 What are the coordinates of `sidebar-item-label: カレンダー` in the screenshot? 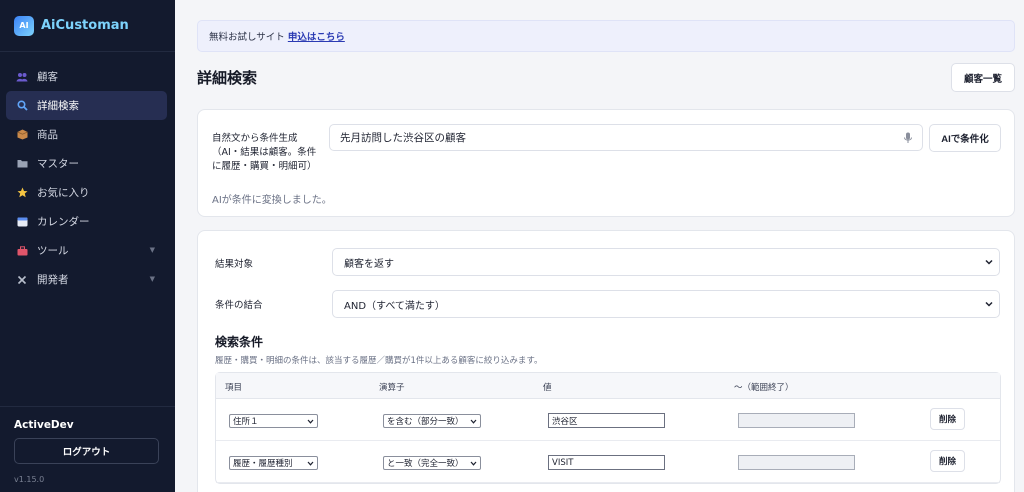 It's located at (63, 222).